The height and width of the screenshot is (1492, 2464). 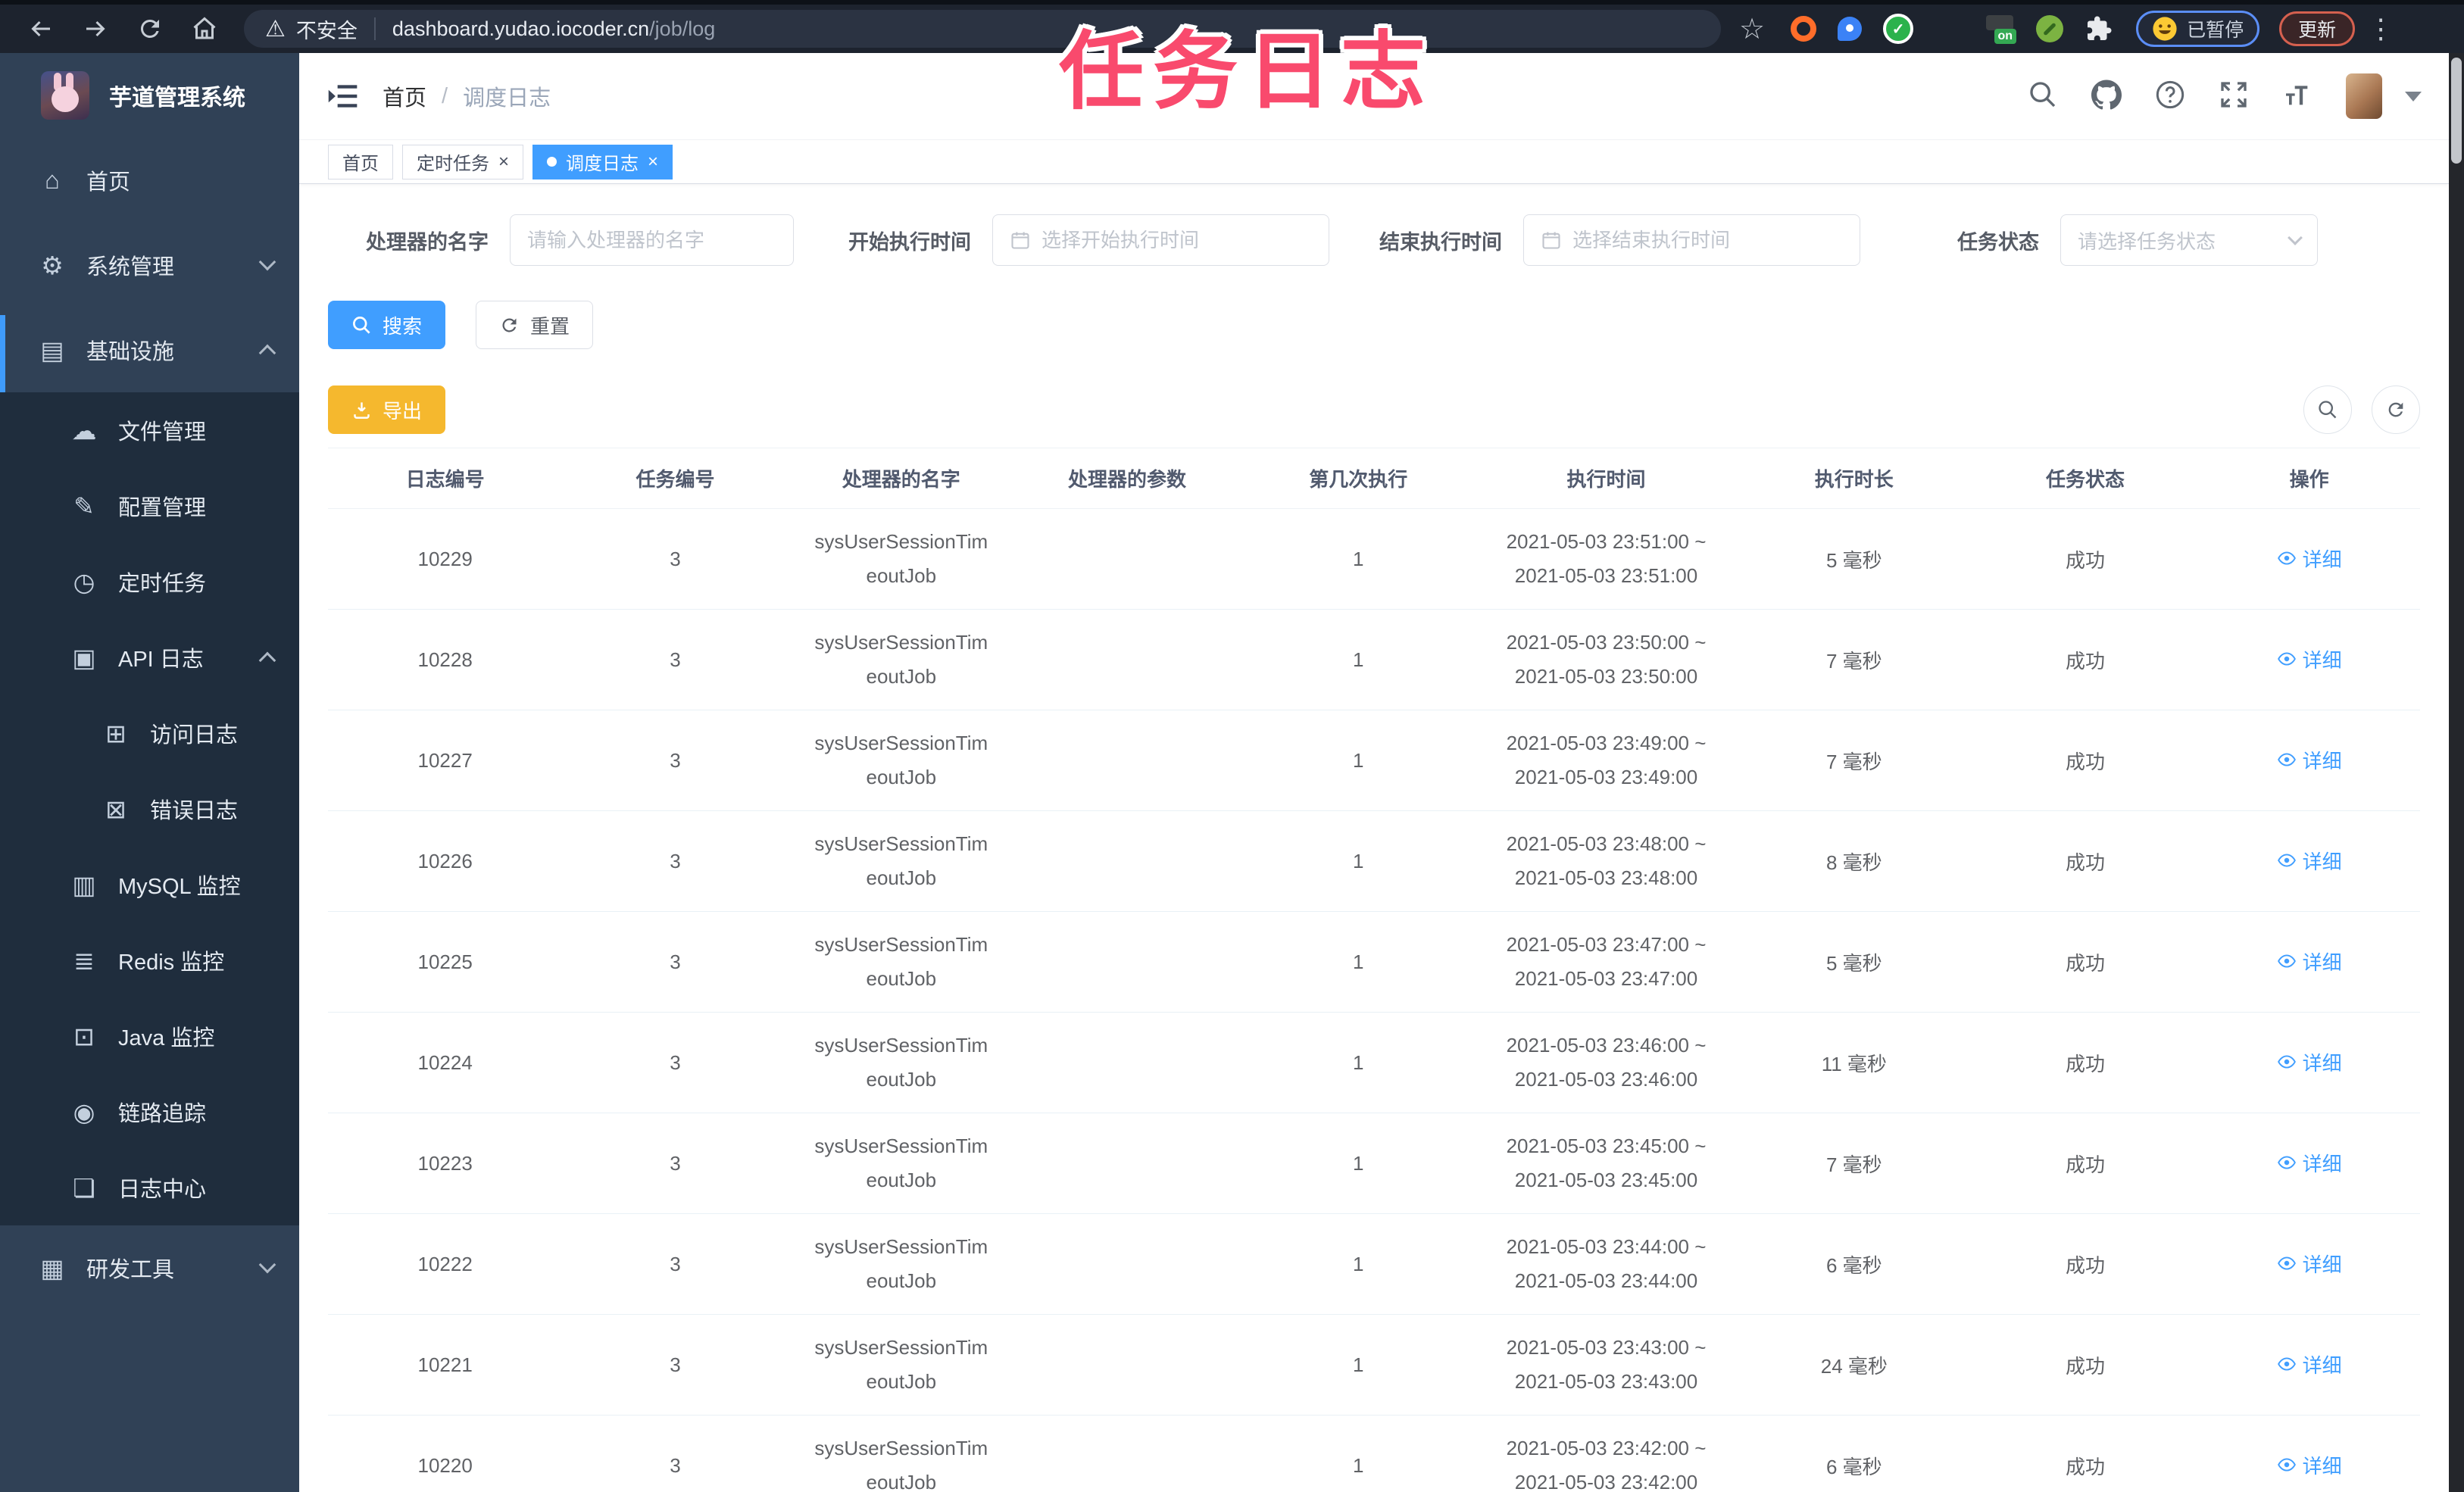 I want to click on bookmark-star-icon: ☆, so click(x=1752, y=29).